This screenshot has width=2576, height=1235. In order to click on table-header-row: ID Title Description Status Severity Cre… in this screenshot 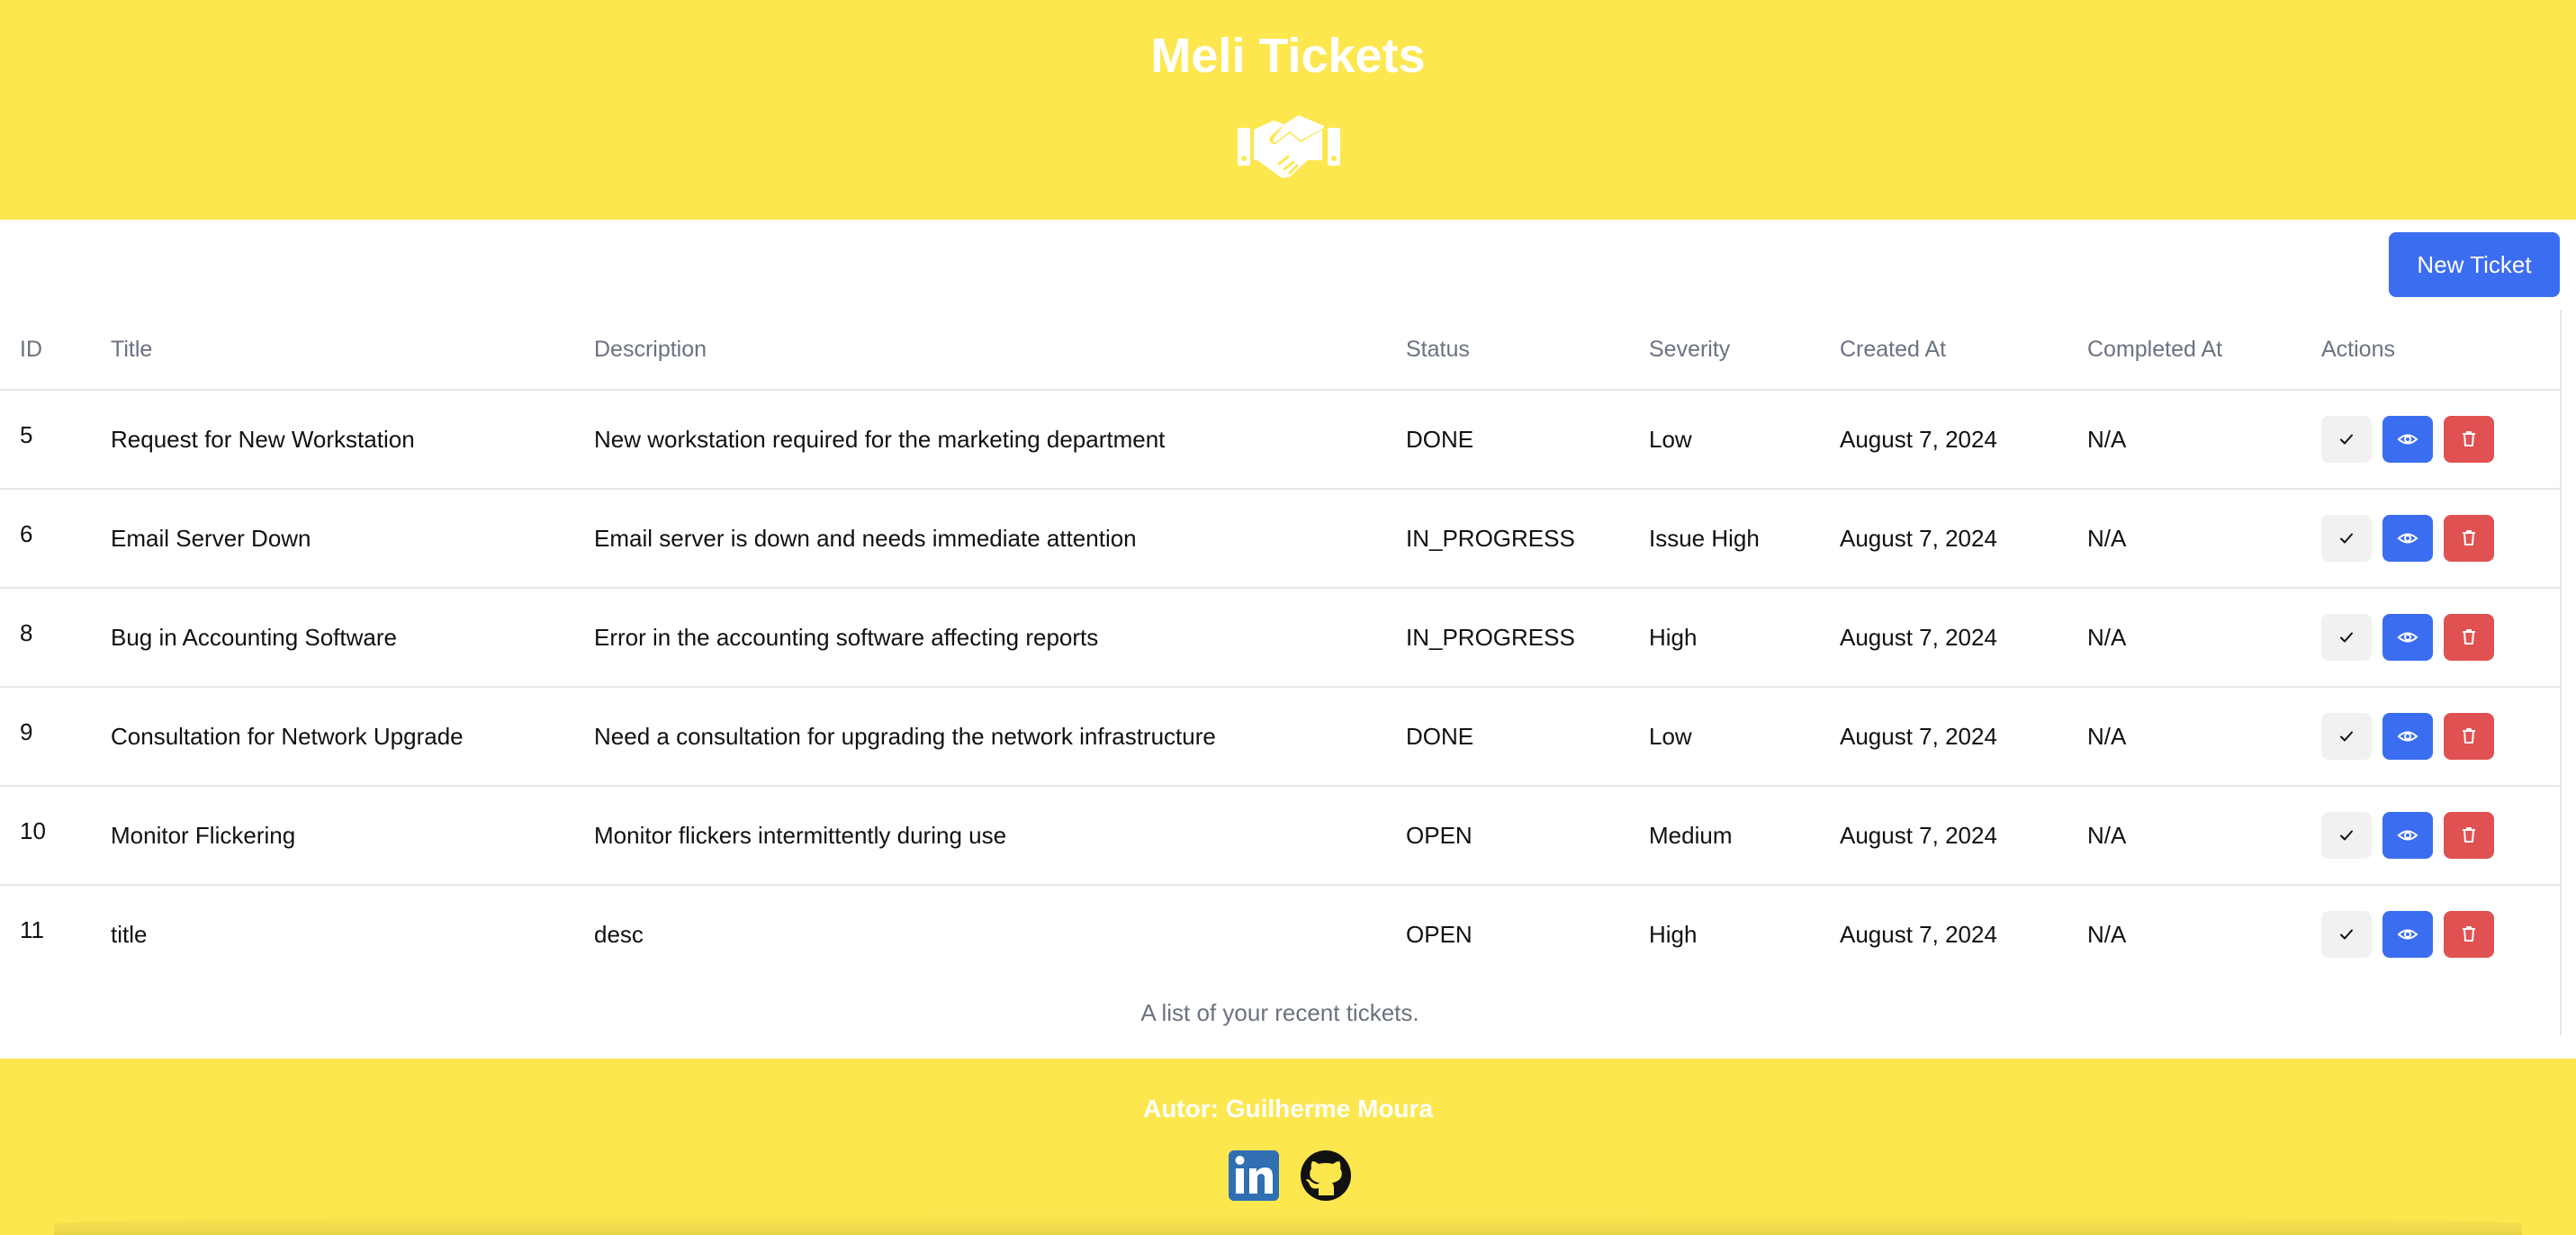, I will do `click(1280, 350)`.